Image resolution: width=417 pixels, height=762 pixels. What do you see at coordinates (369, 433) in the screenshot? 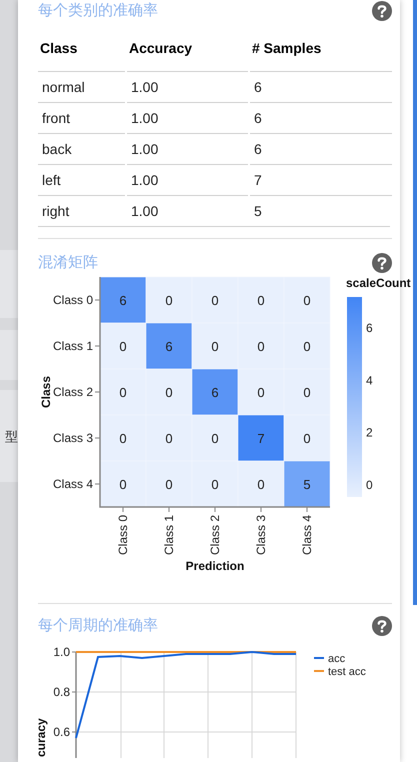
I see `scale-label: 2` at bounding box center [369, 433].